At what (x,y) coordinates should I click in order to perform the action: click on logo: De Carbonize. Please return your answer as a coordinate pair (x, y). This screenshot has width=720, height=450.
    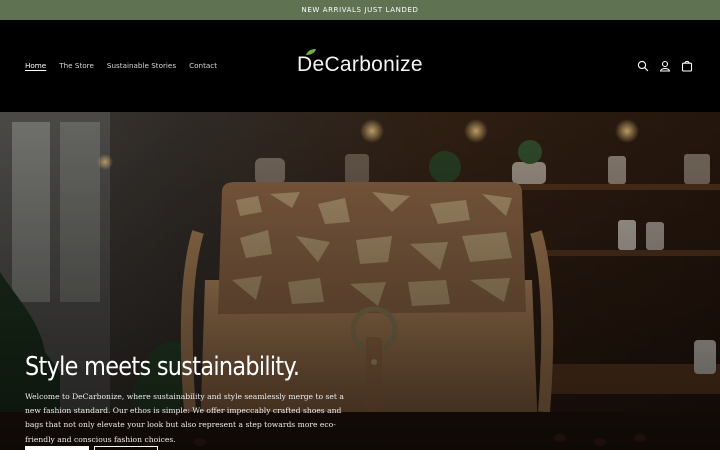
    Looking at the image, I should click on (360, 63).